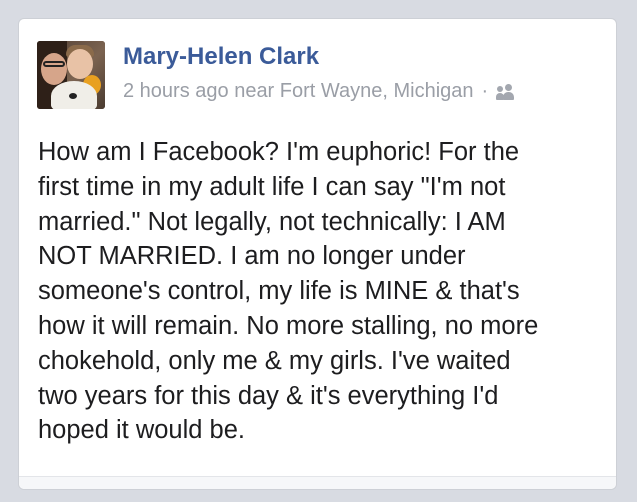 The width and height of the screenshot is (637, 502). What do you see at coordinates (71, 75) in the screenshot?
I see `author-avatar` at bounding box center [71, 75].